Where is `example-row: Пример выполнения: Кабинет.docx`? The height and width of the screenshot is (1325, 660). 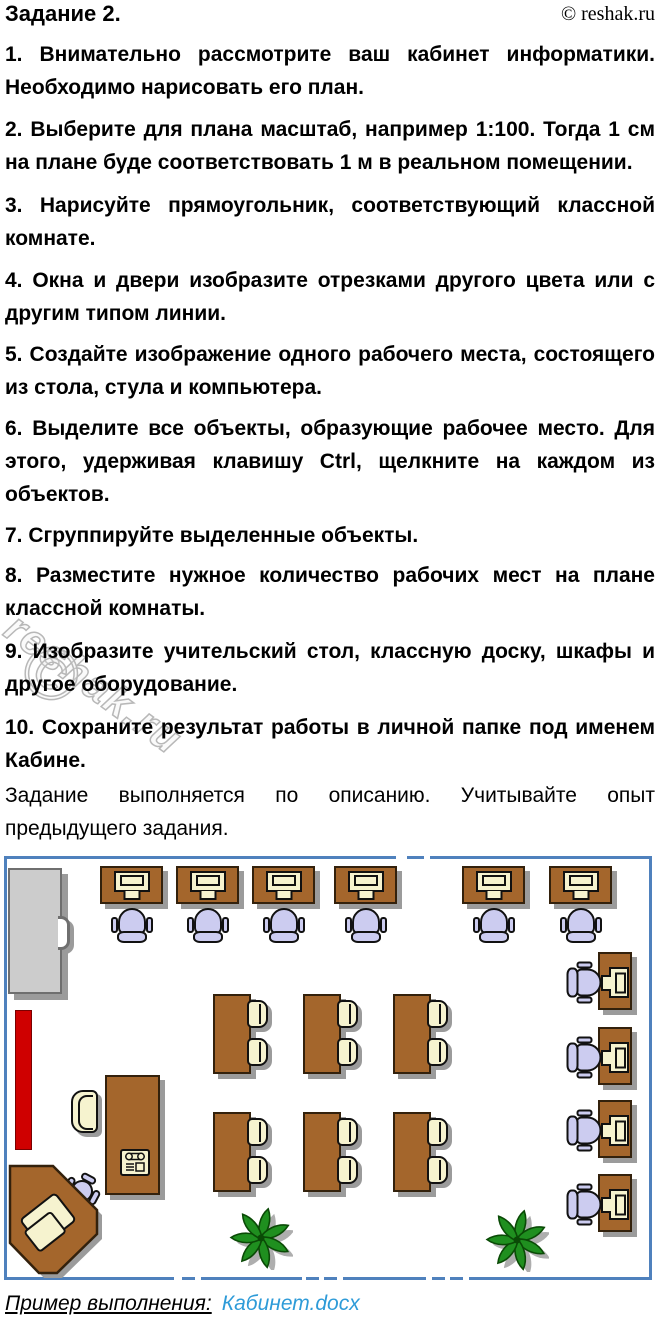 example-row: Пример выполнения: Кабинет.docx is located at coordinates (182, 1304).